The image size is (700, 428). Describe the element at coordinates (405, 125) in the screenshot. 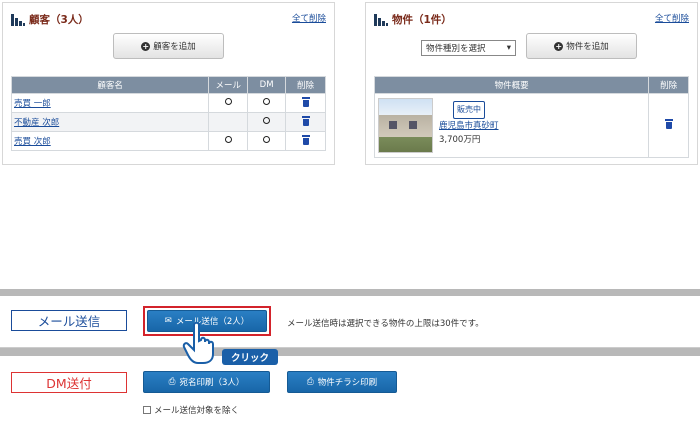

I see `property-photo` at that location.